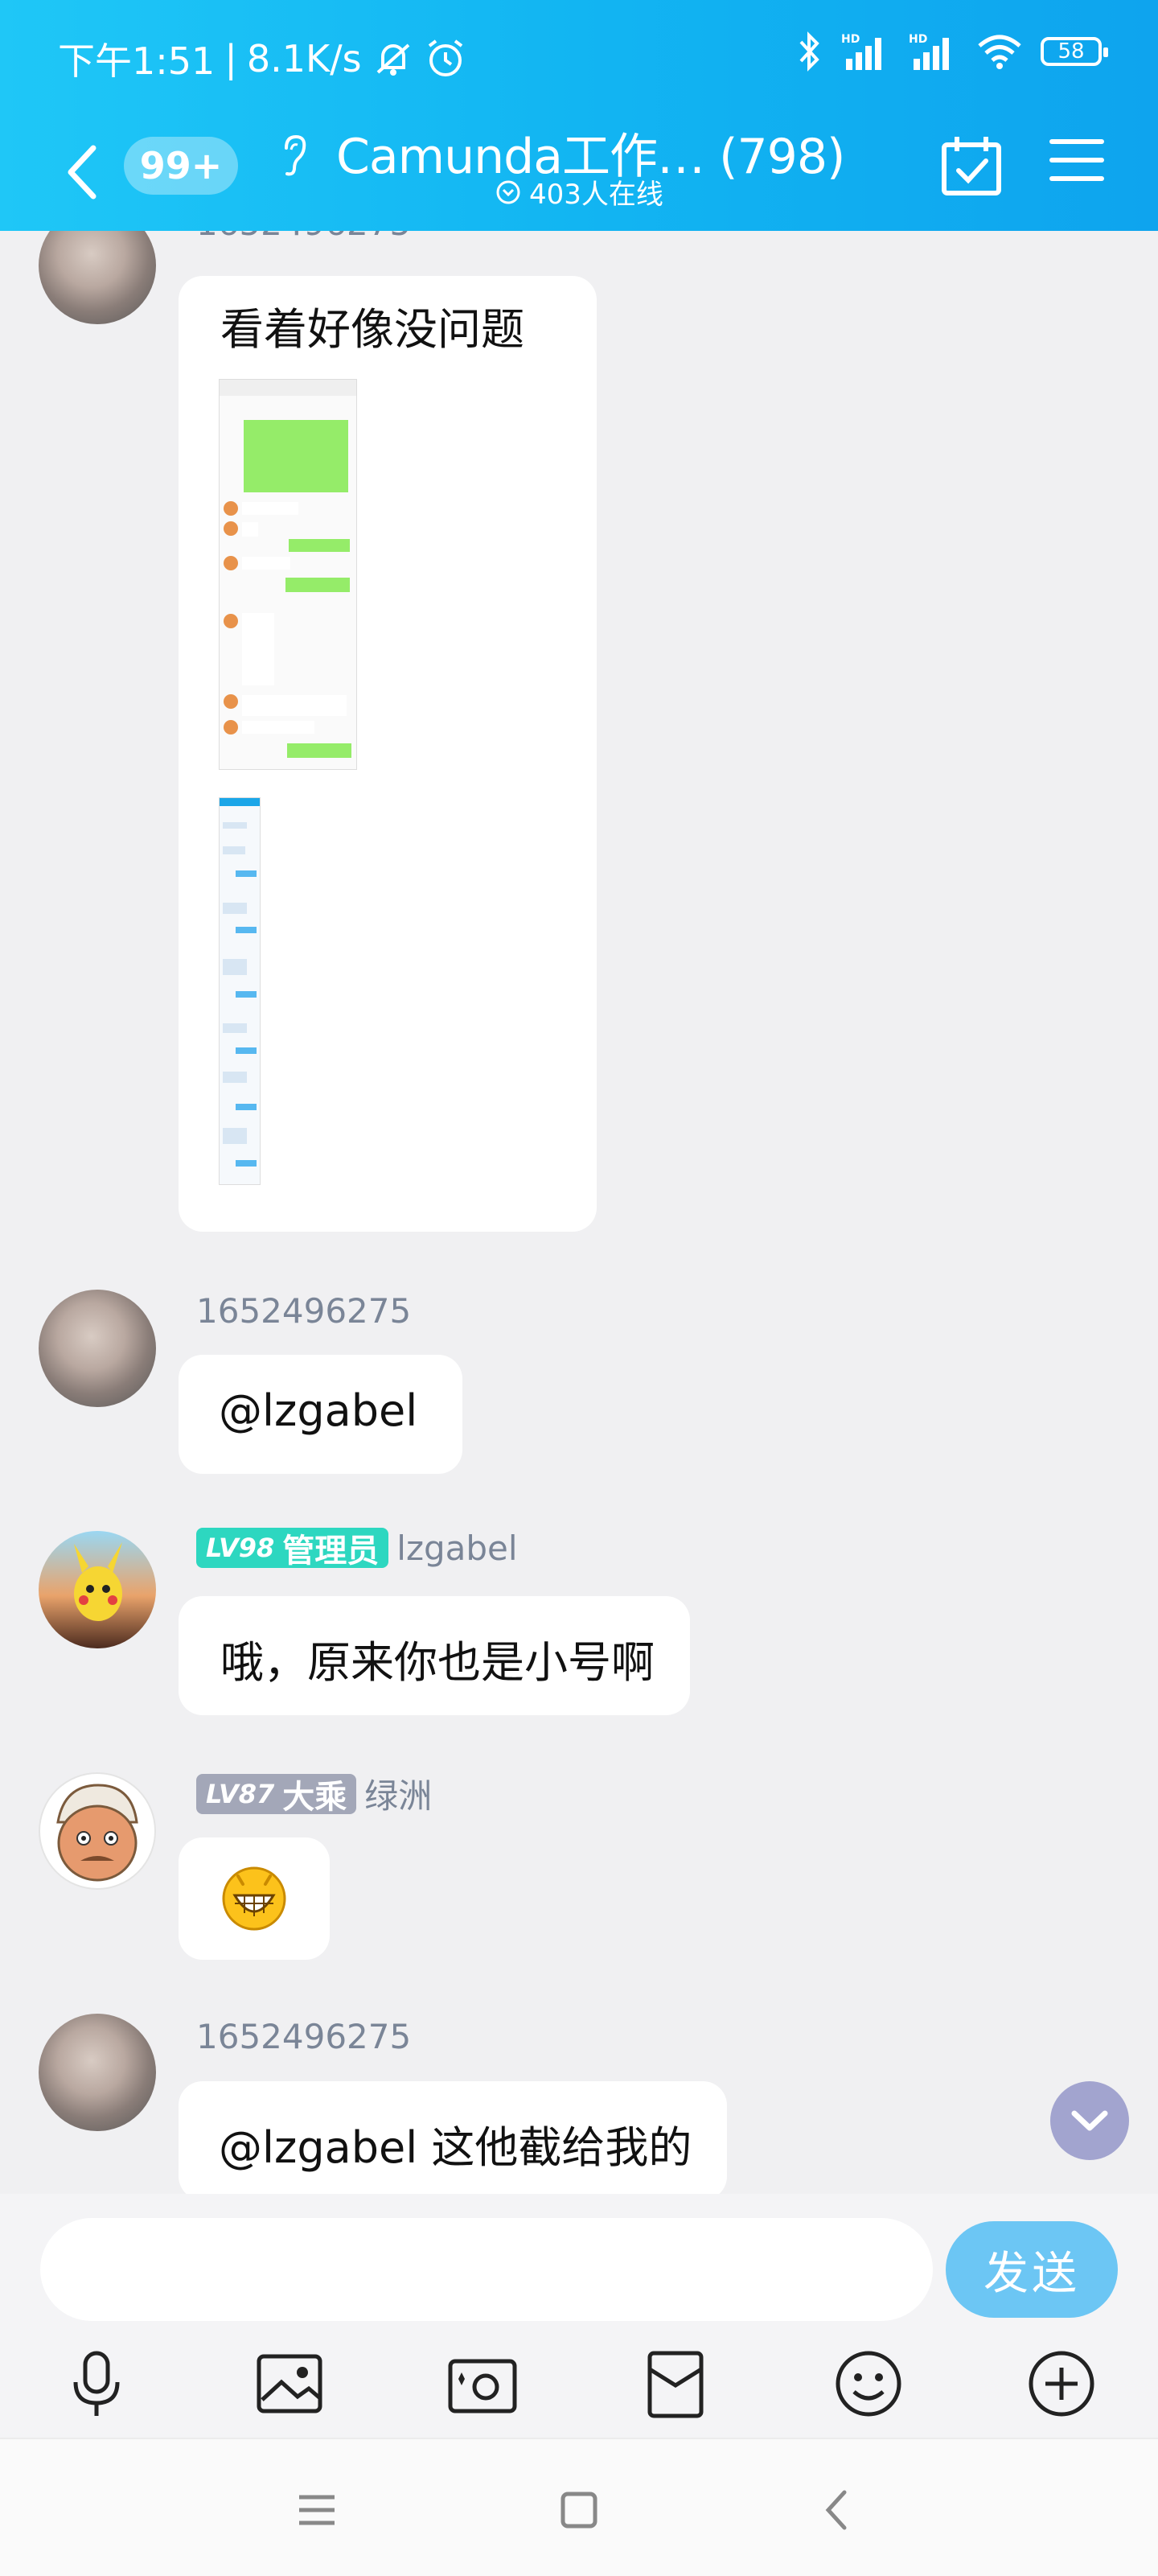 This screenshot has width=1158, height=2576. What do you see at coordinates (482, 2384) in the screenshot?
I see `camera-icon` at bounding box center [482, 2384].